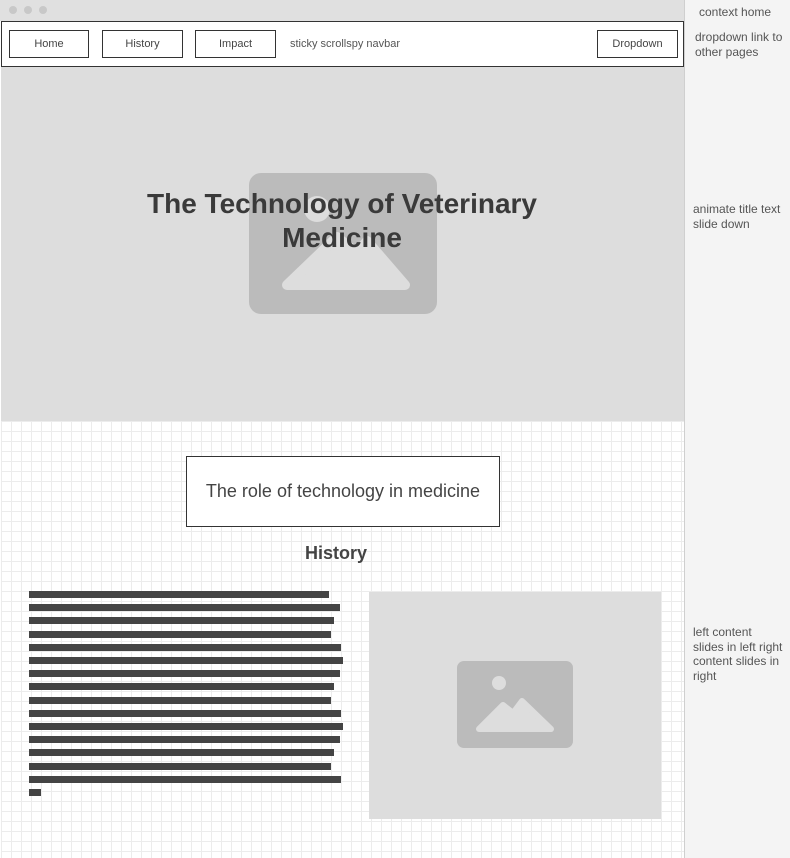 Image resolution: width=790 pixels, height=858 pixels. Describe the element at coordinates (343, 491) in the screenshot. I see `role-title-box: The role of technology in medicine` at that location.